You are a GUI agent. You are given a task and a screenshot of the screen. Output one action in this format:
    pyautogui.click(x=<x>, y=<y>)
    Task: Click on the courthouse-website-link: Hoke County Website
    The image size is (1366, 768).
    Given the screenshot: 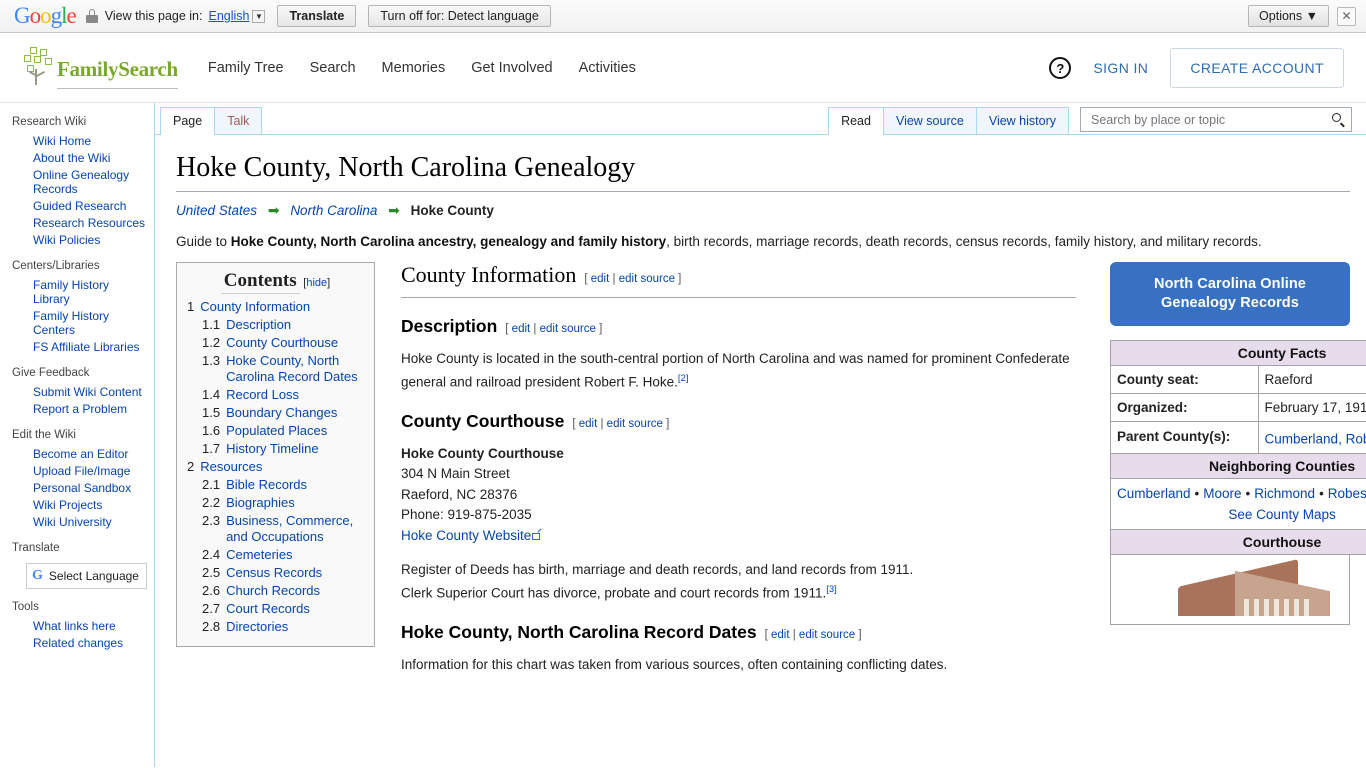 What is the action you would take?
    pyautogui.click(x=466, y=535)
    